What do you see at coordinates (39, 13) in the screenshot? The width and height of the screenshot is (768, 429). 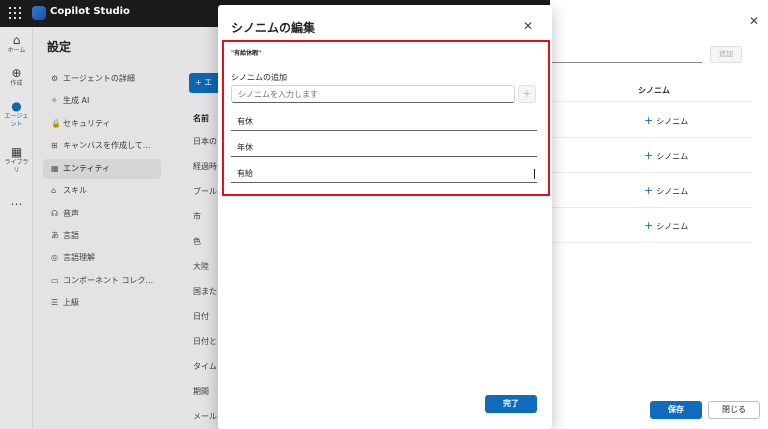 I see `copilot-studio-logo` at bounding box center [39, 13].